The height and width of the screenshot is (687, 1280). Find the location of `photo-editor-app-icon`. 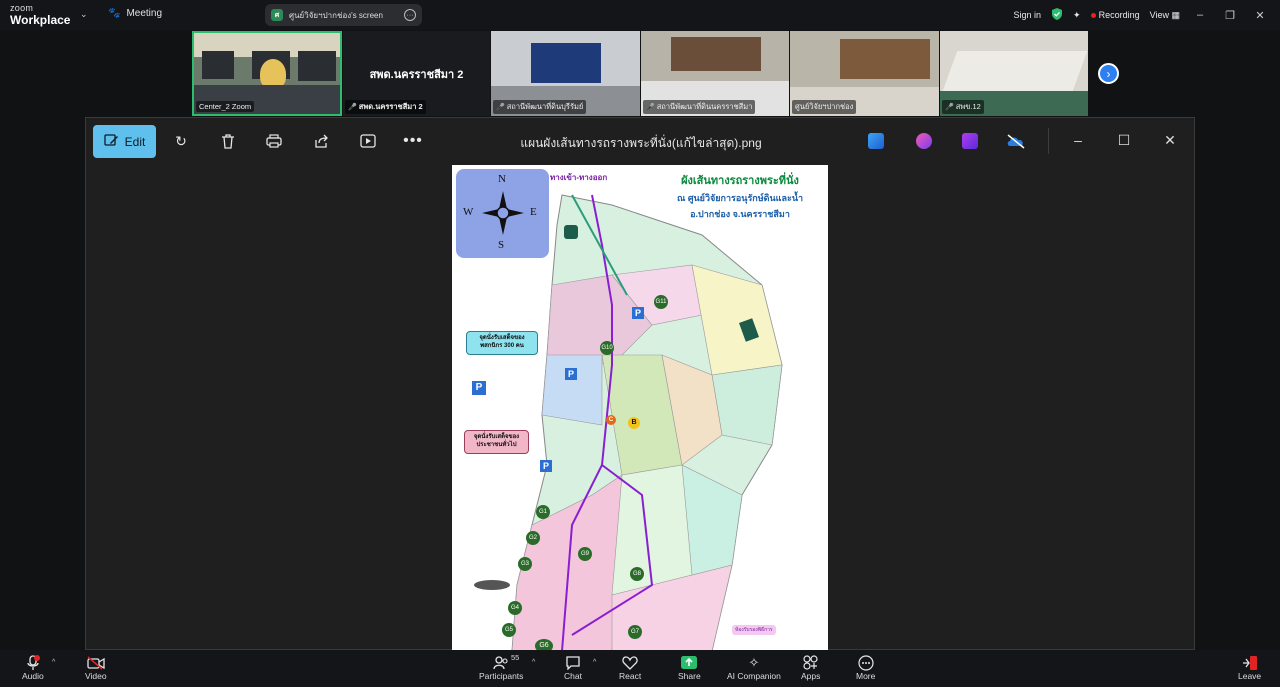

photo-editor-app-icon is located at coordinates (876, 141).